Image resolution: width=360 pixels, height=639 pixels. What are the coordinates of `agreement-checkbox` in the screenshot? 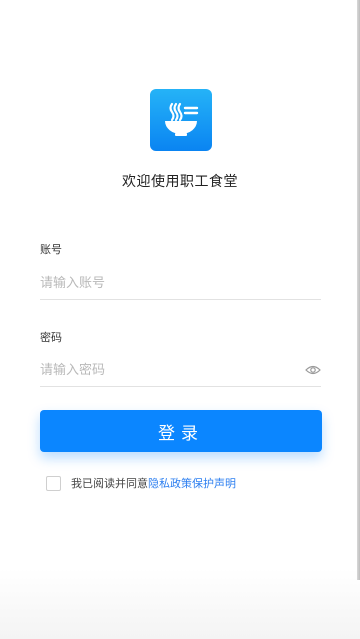 It's located at (53, 483).